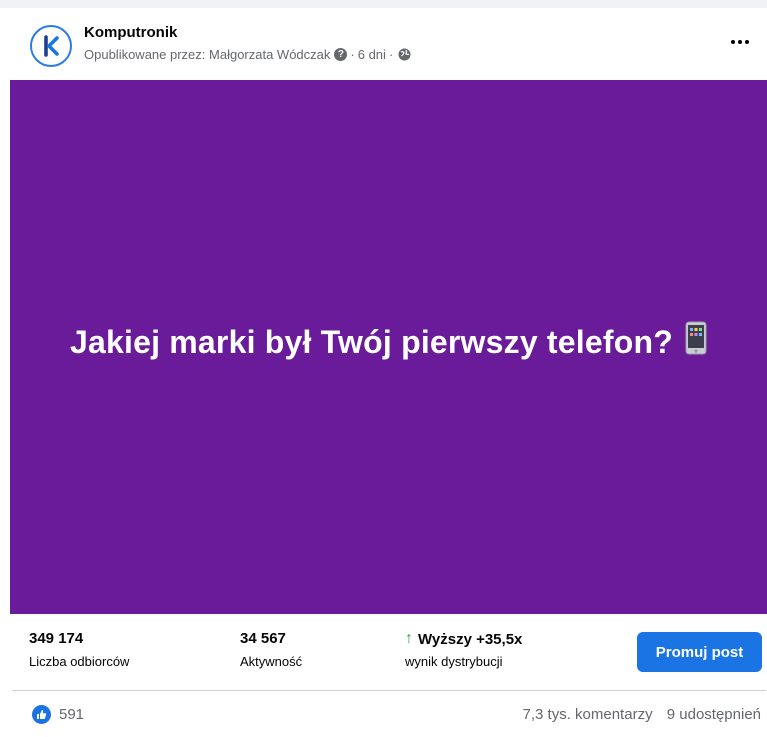  What do you see at coordinates (263, 638) in the screenshot?
I see `engagement-value: 34 567` at bounding box center [263, 638].